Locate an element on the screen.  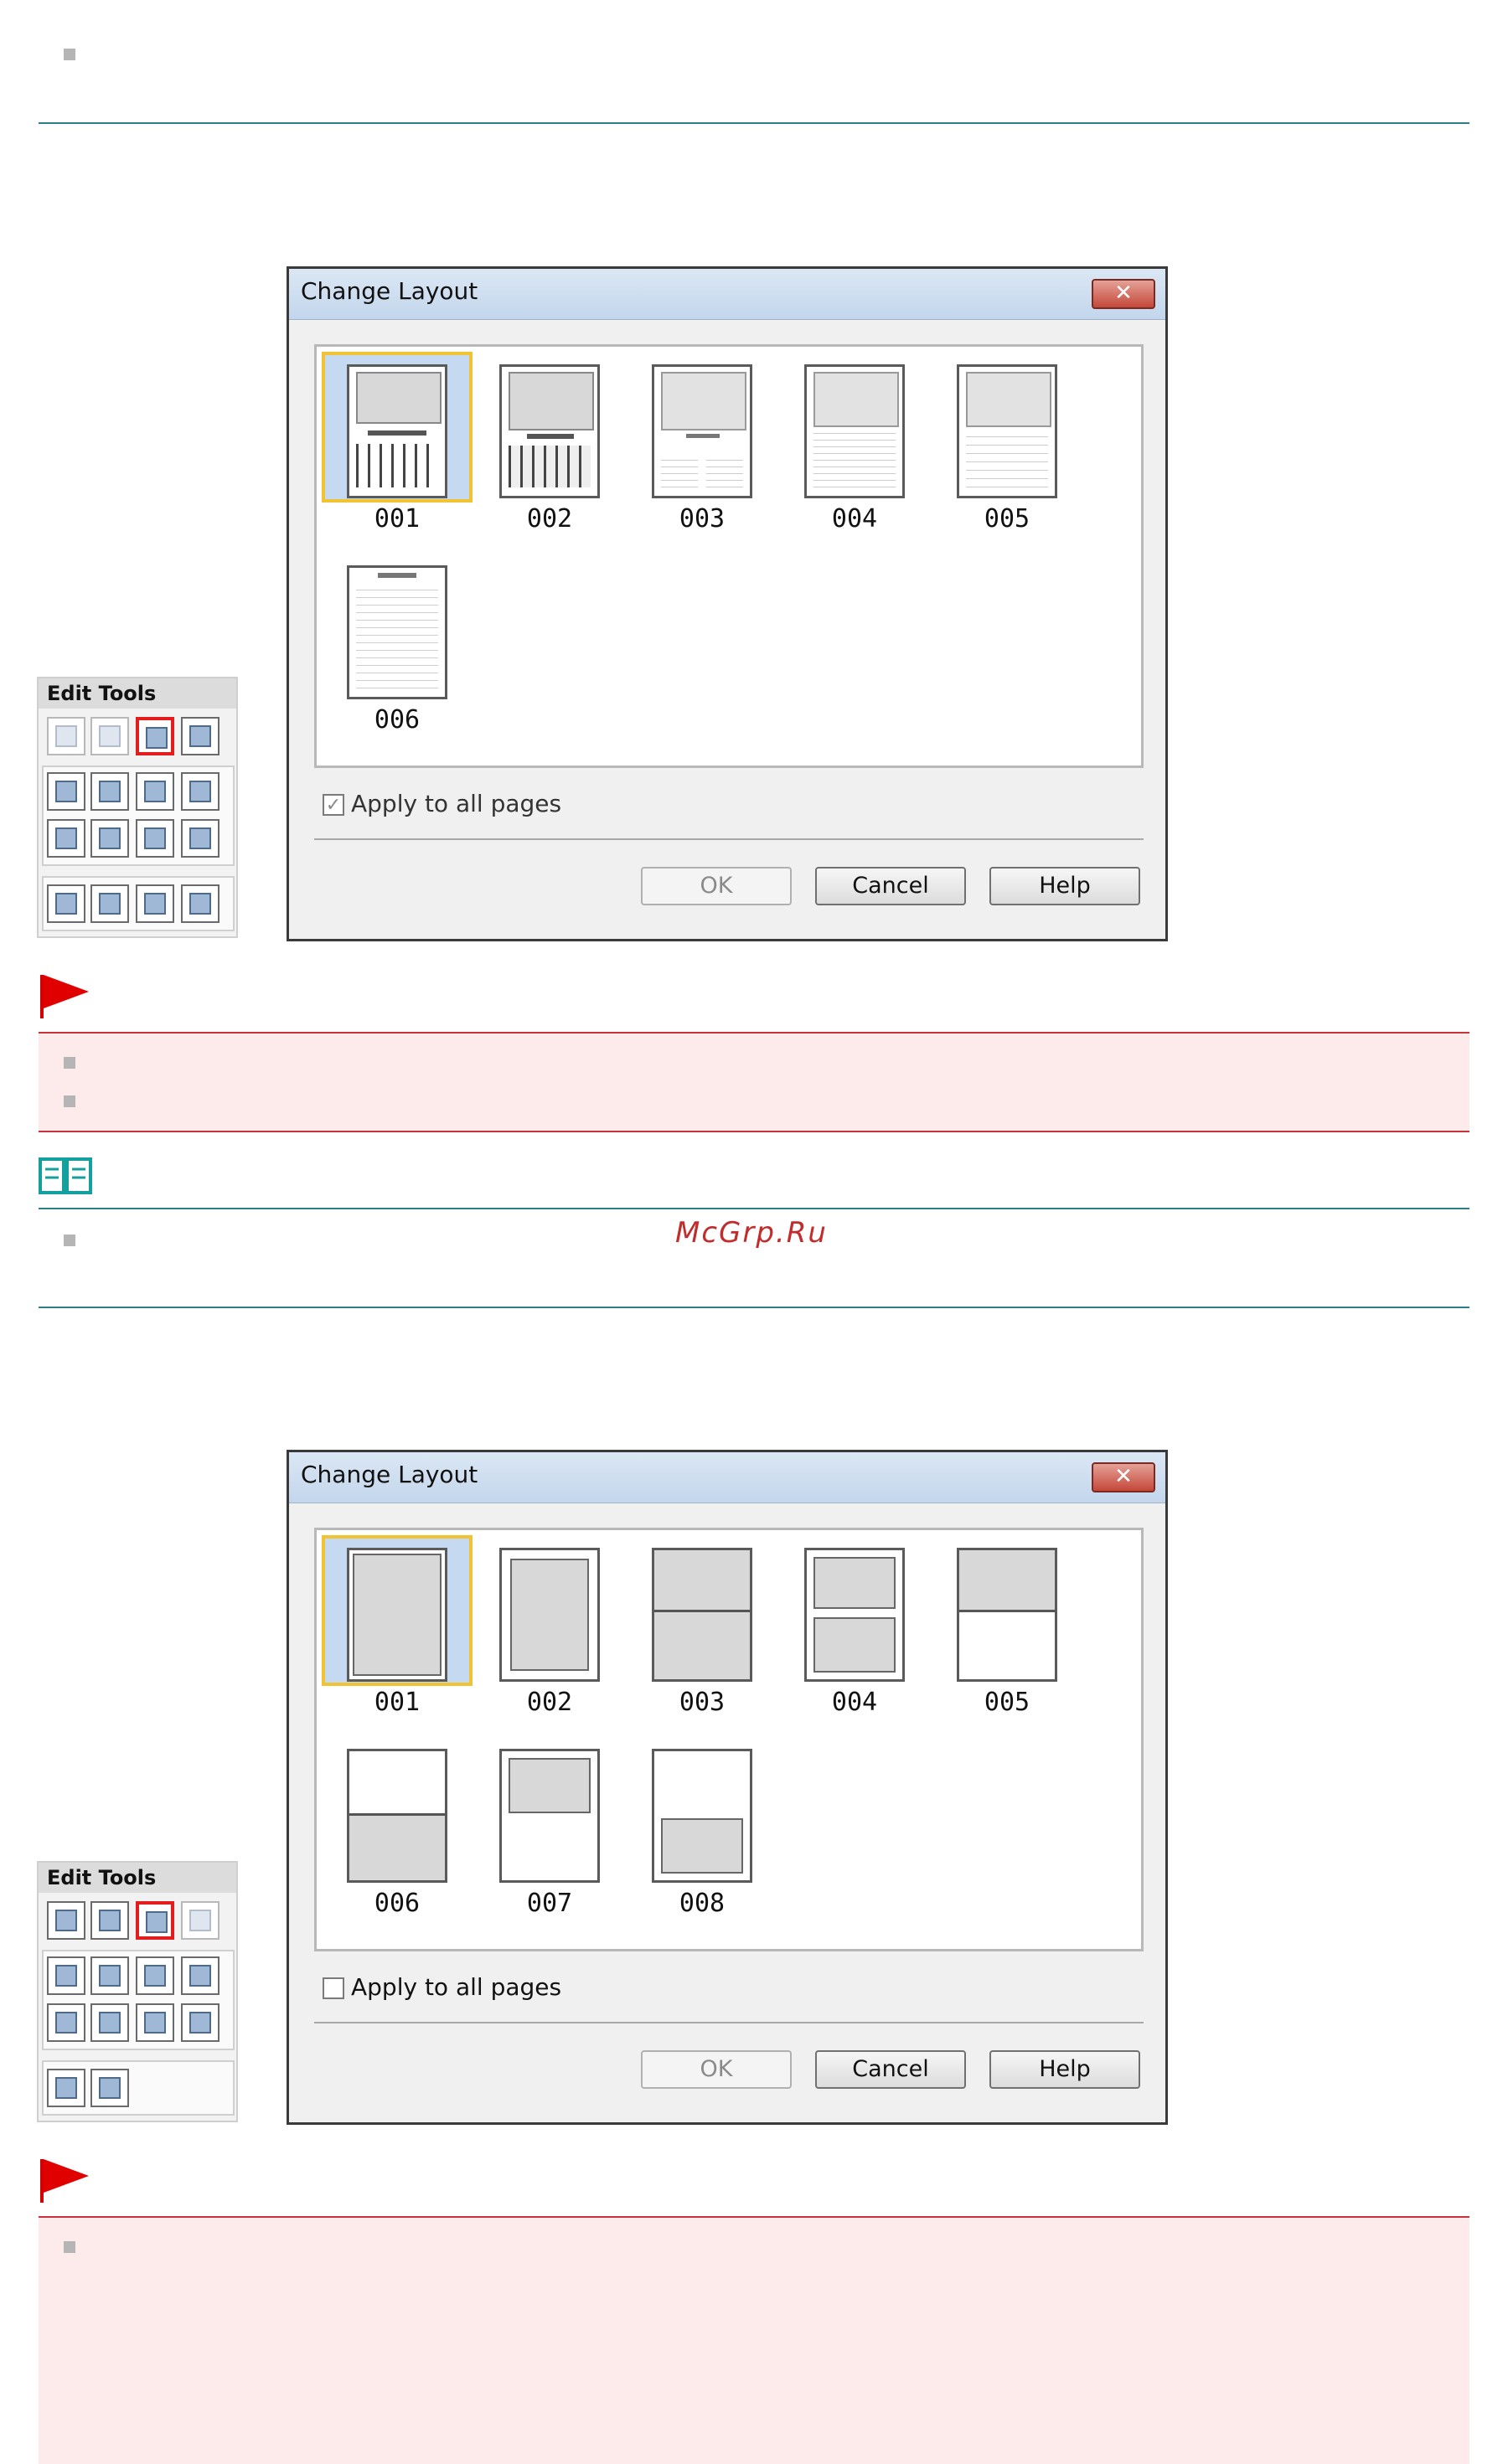
checkbox-icon is located at coordinates (333, 1988).